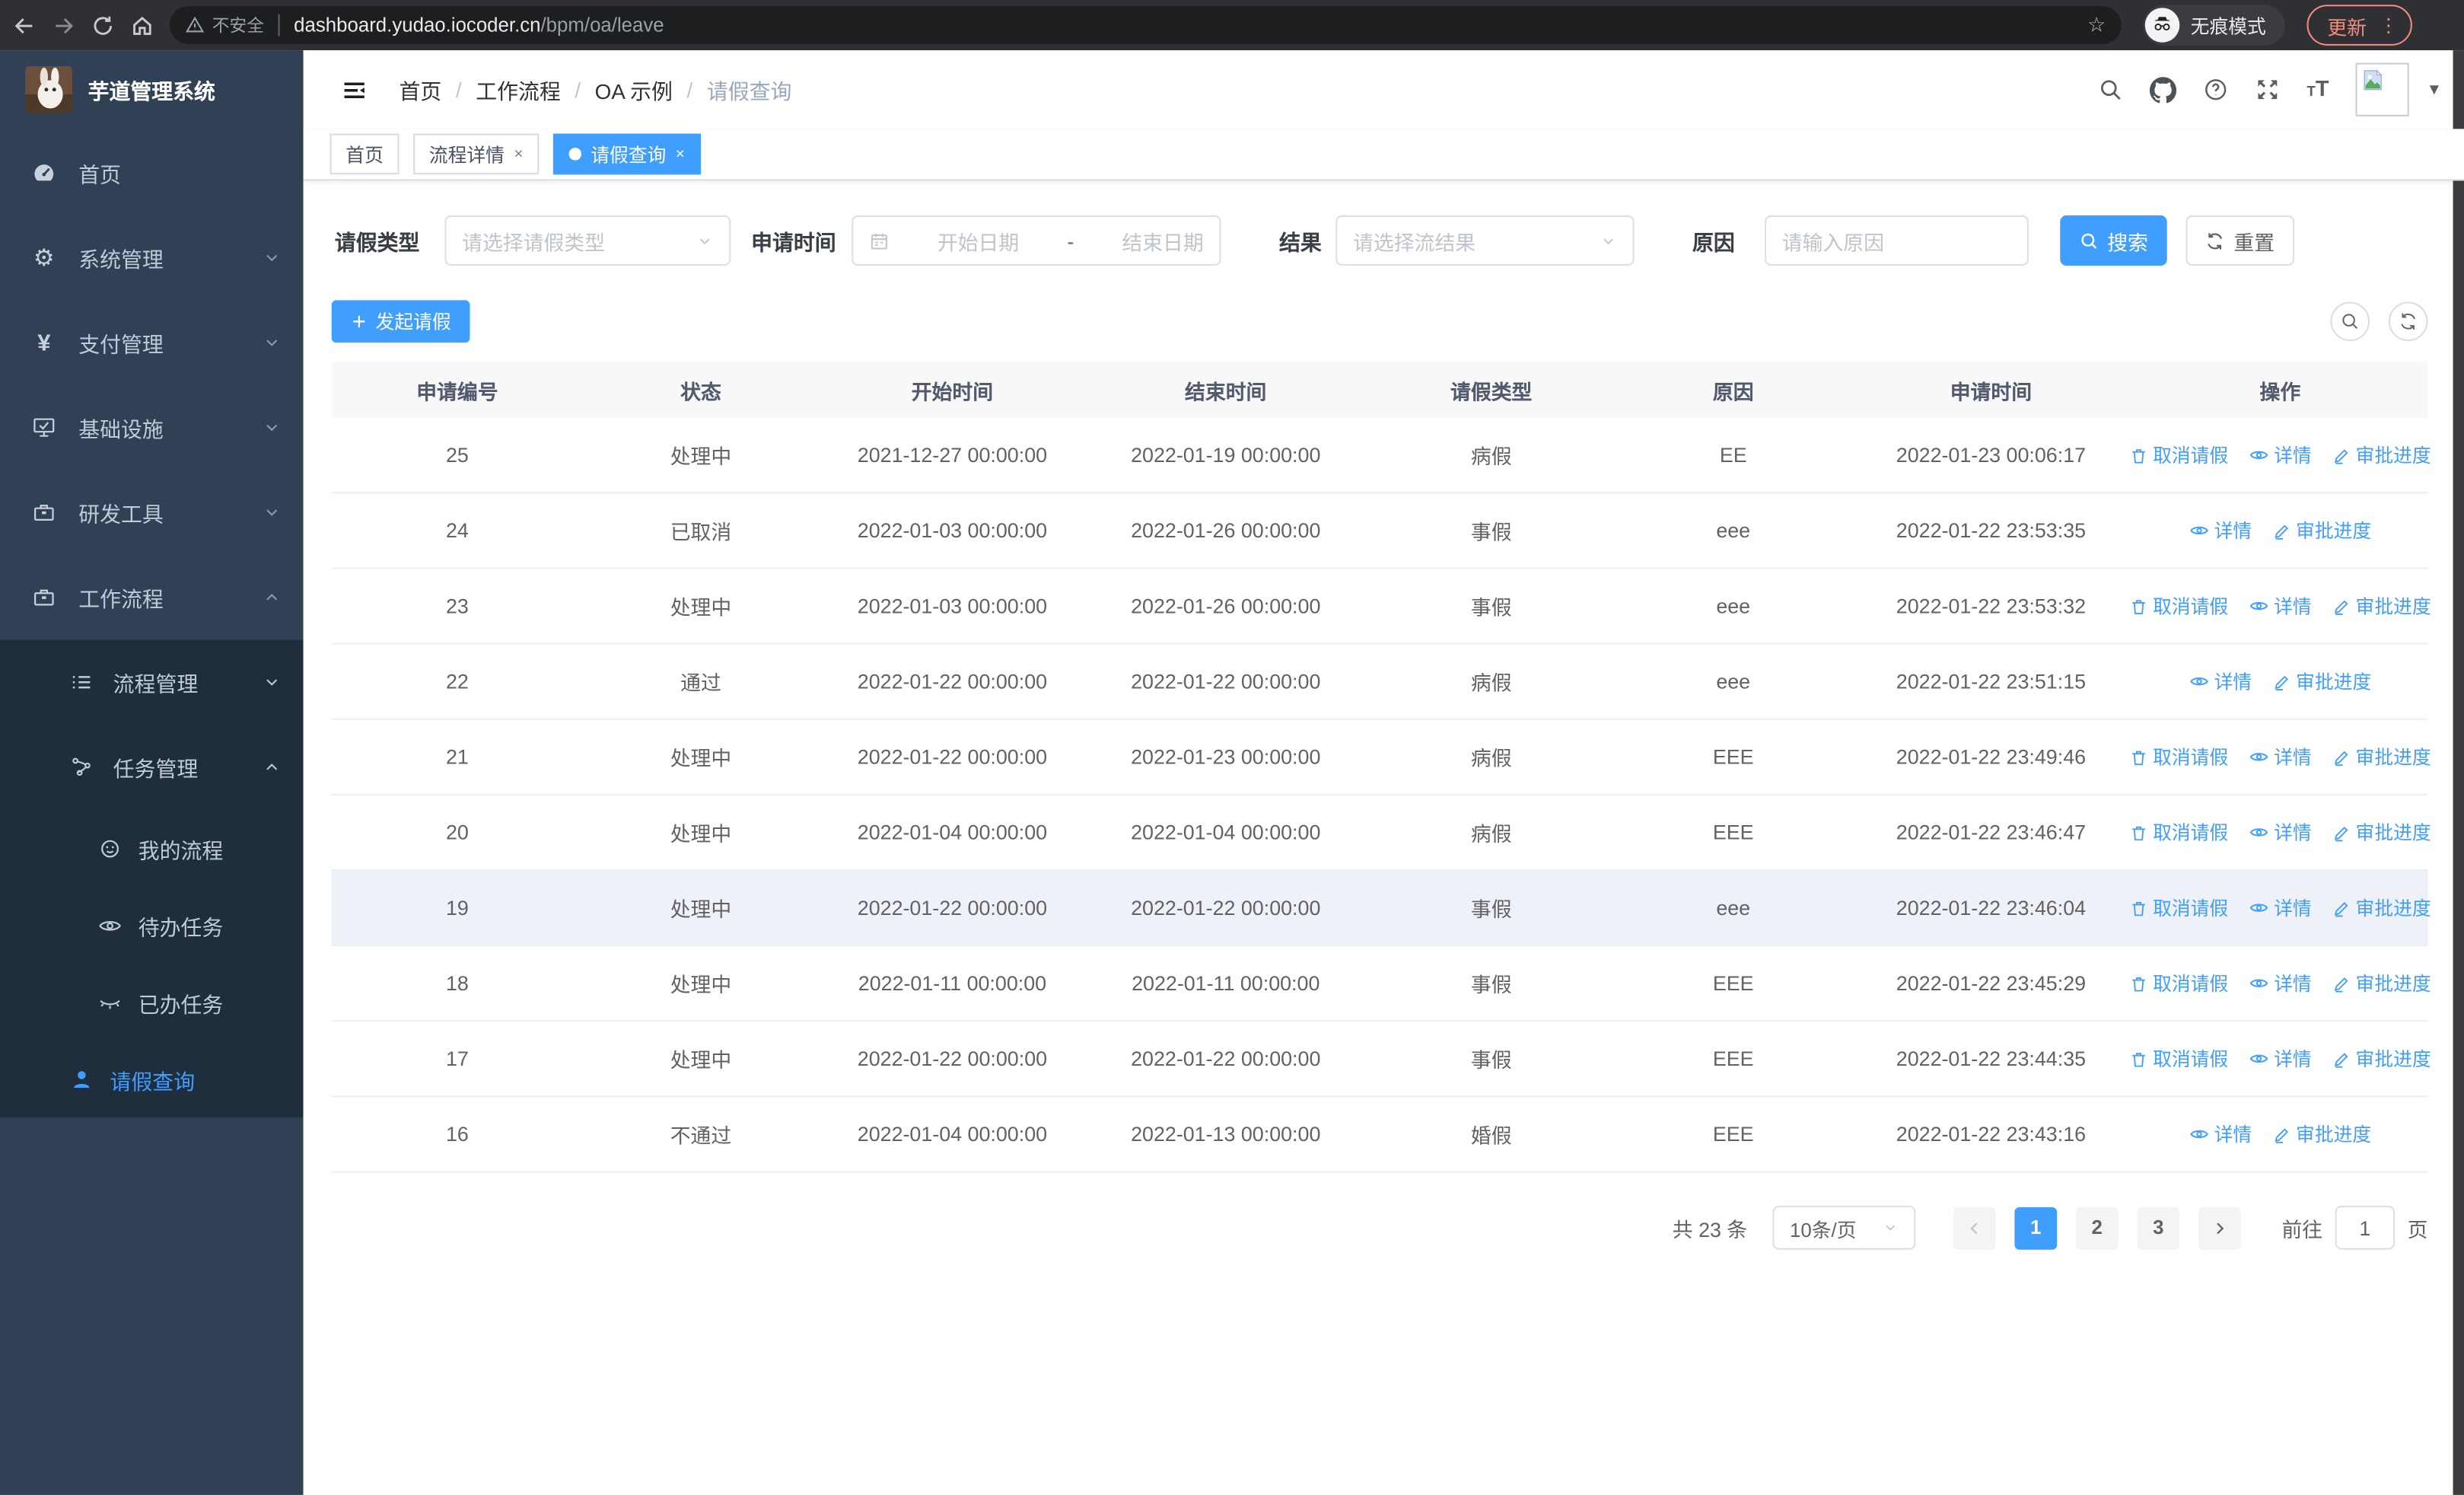 Image resolution: width=2464 pixels, height=1495 pixels. Describe the element at coordinates (2280, 391) in the screenshot. I see `column-header: 操作` at that location.